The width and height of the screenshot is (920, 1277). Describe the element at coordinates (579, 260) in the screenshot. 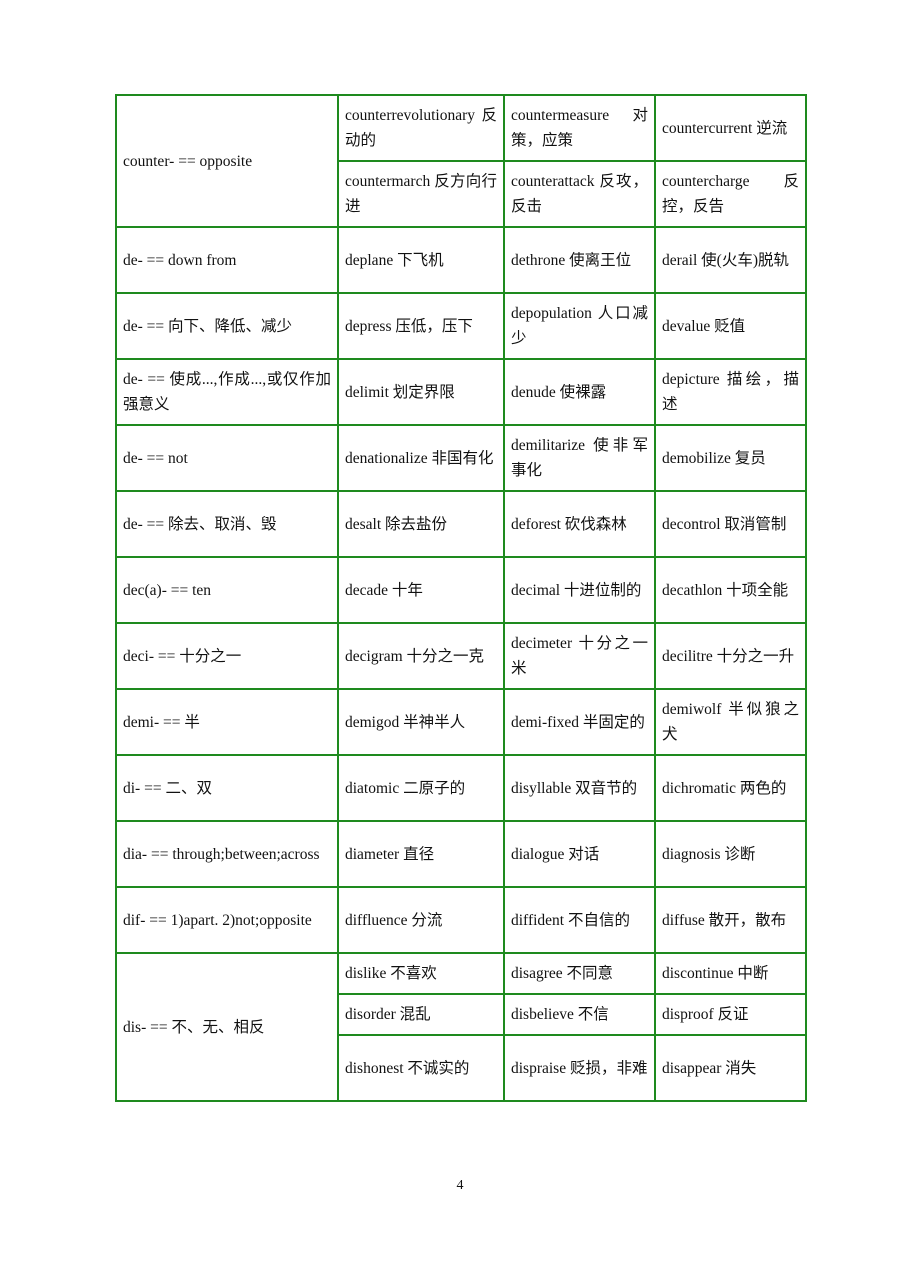

I see `word-cell: dethrone 使离王位` at that location.